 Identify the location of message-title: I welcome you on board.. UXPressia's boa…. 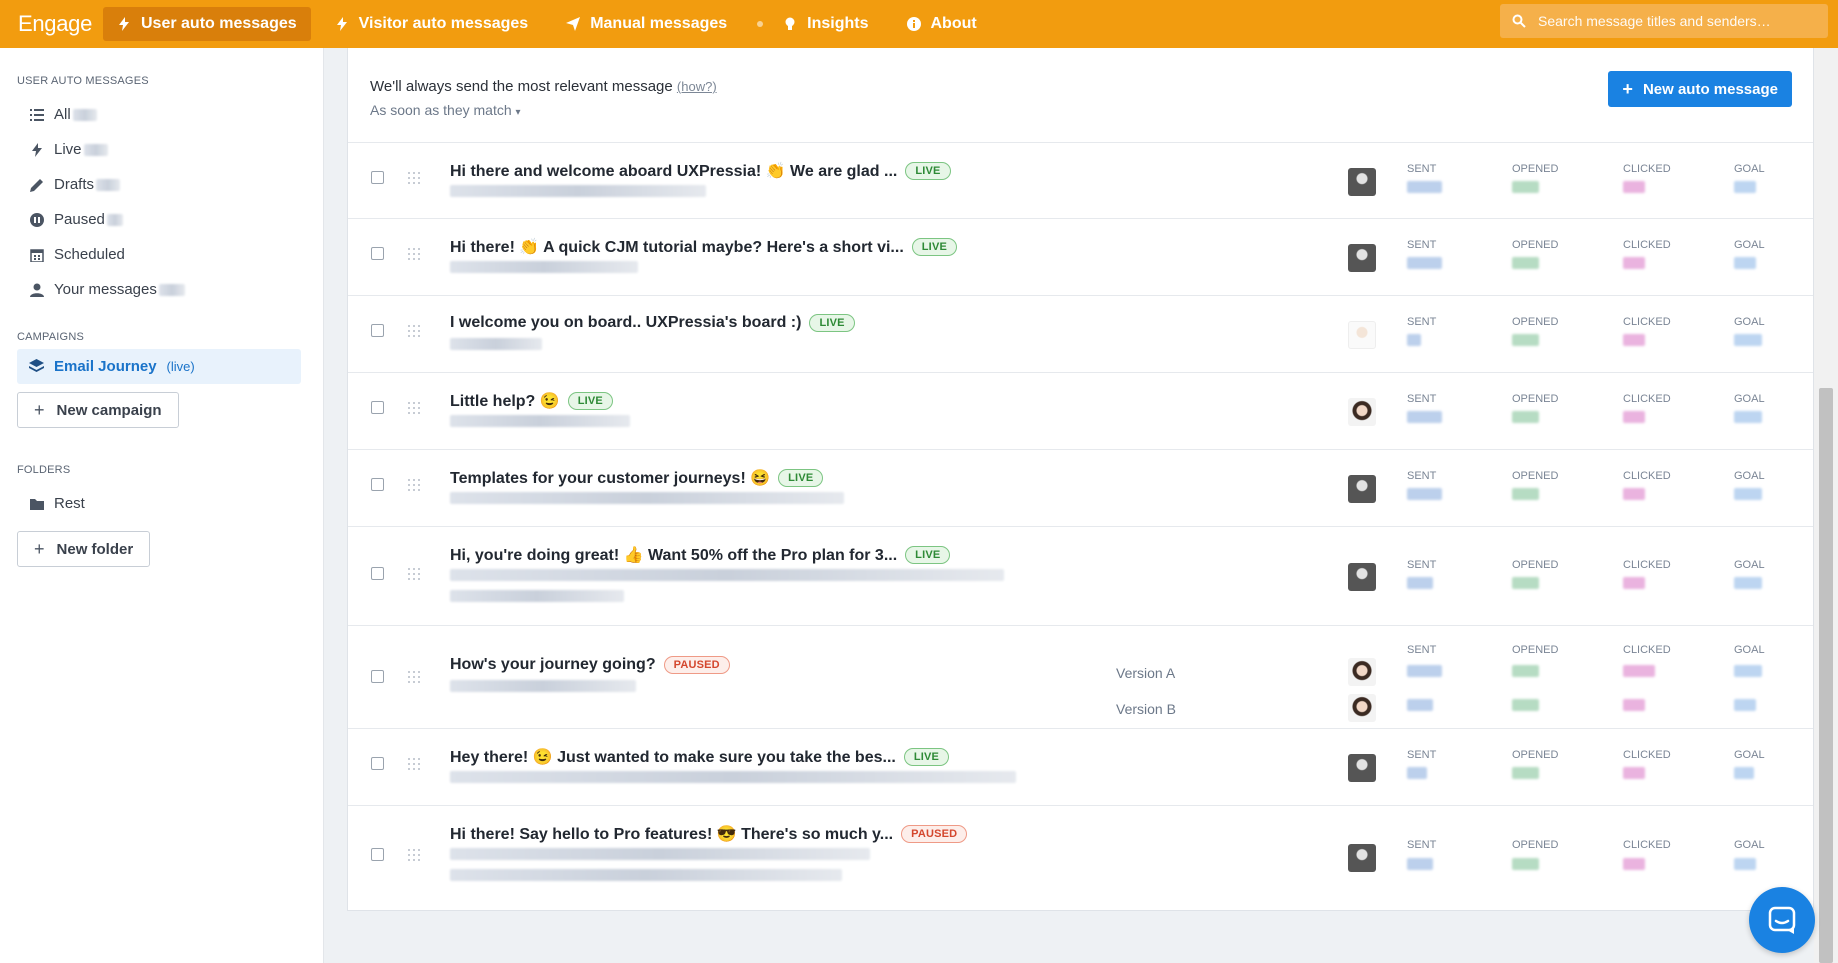
(652, 323).